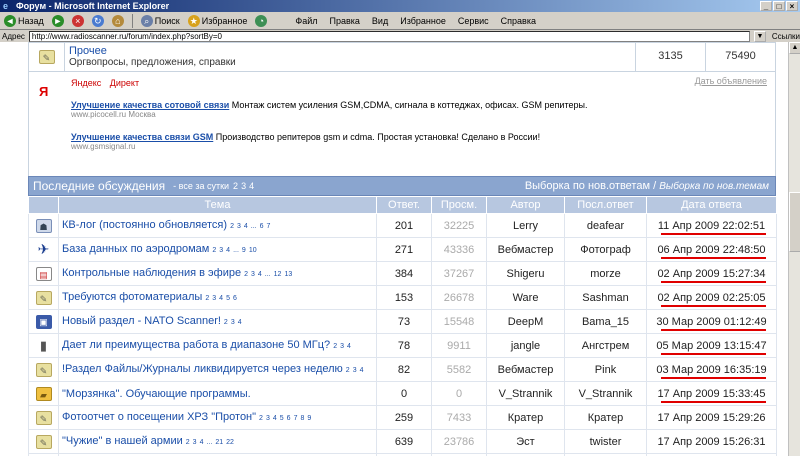  What do you see at coordinates (605, 205) in the screenshot?
I see `header-last-reply: Посл.ответ` at bounding box center [605, 205].